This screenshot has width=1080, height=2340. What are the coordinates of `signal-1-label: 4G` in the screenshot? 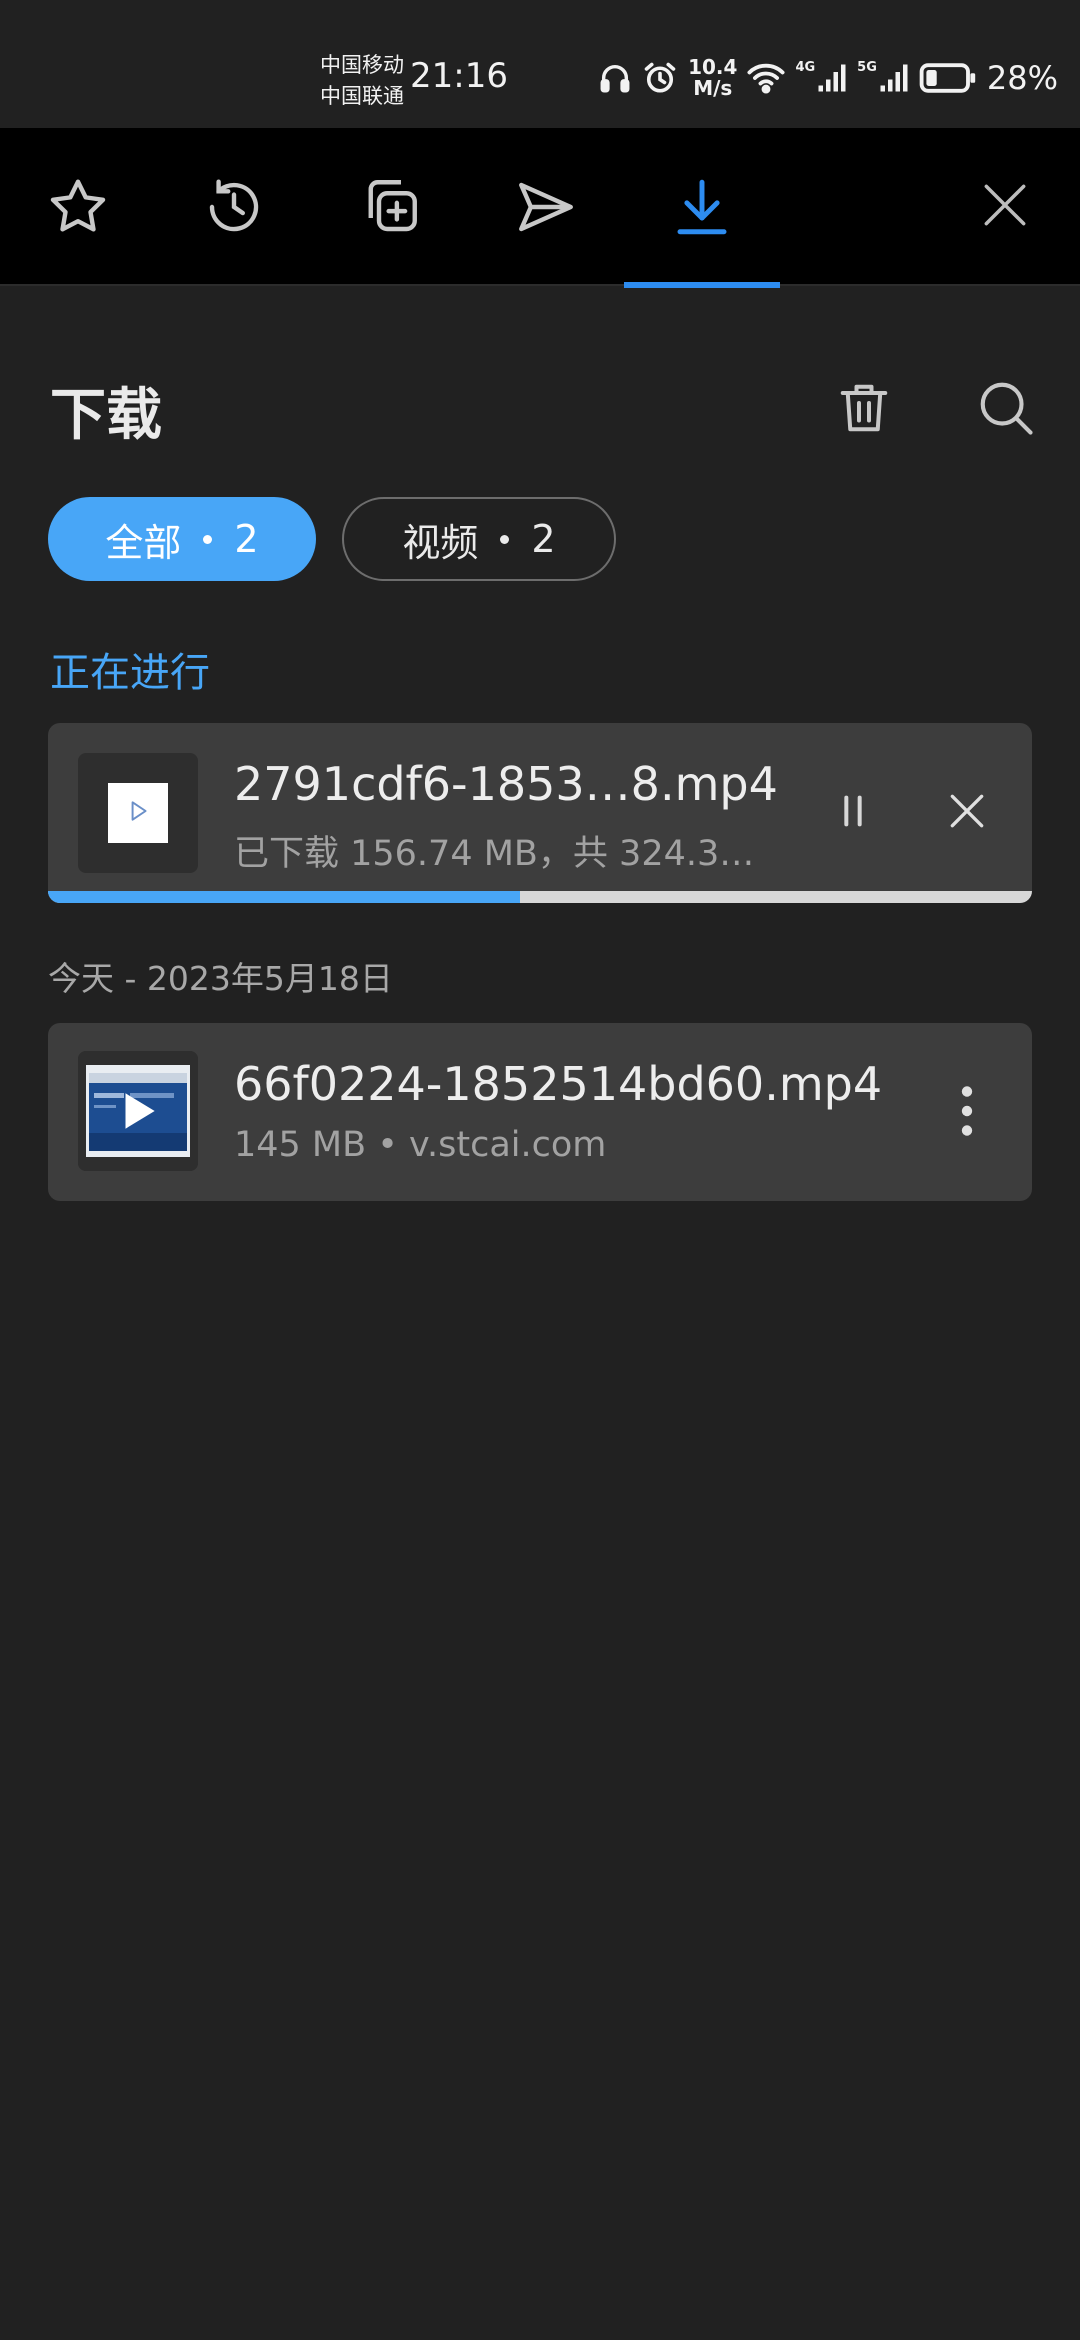 It's located at (805, 67).